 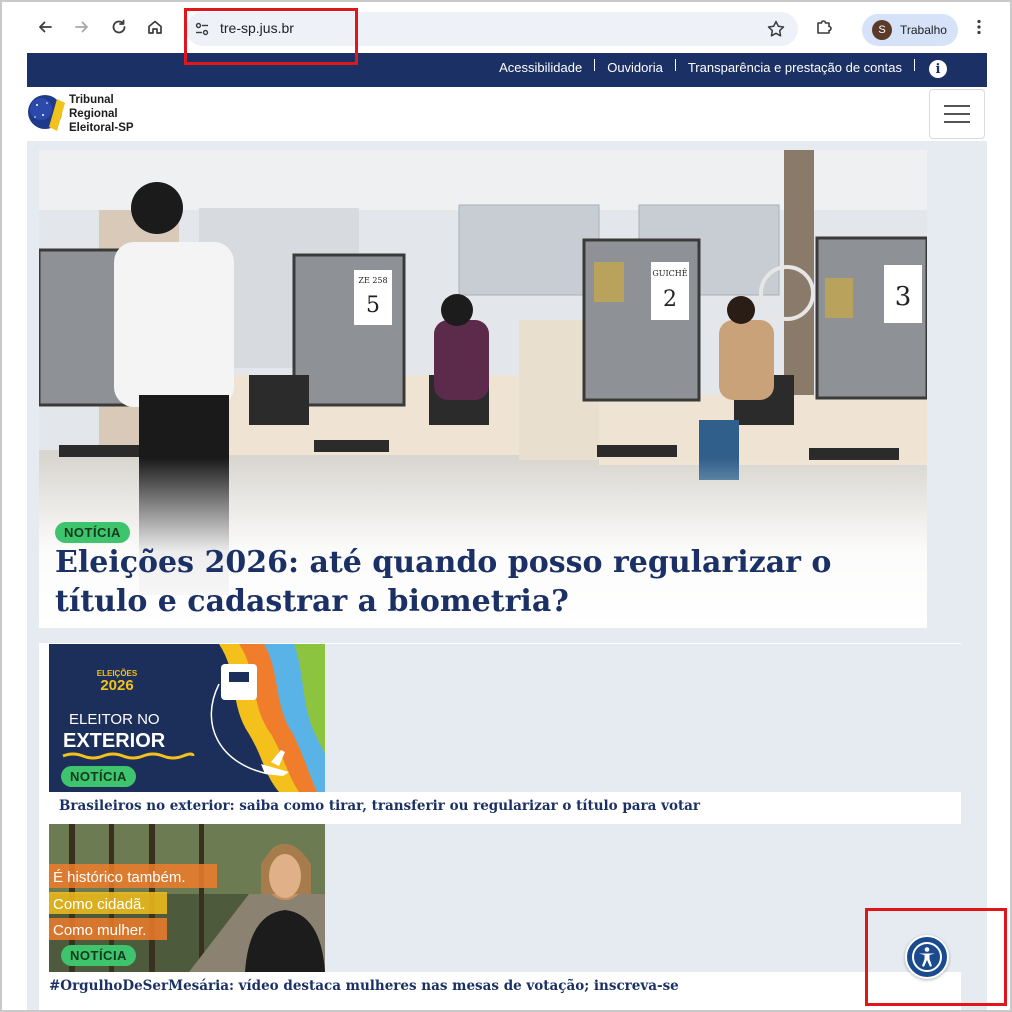 I want to click on nav-separator, so click(x=914, y=64).